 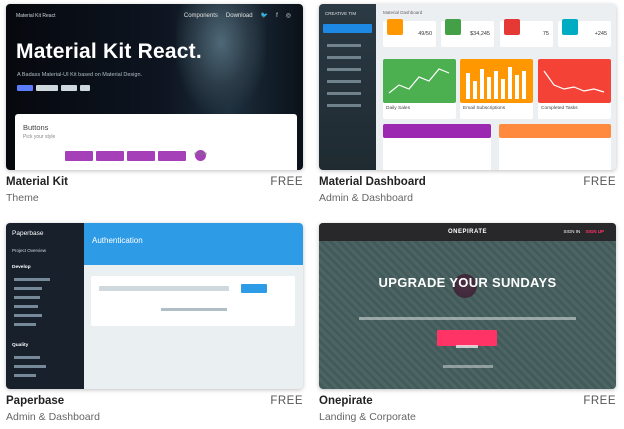 I want to click on preview-sidebar: CREATIVE TIM, so click(x=347, y=87).